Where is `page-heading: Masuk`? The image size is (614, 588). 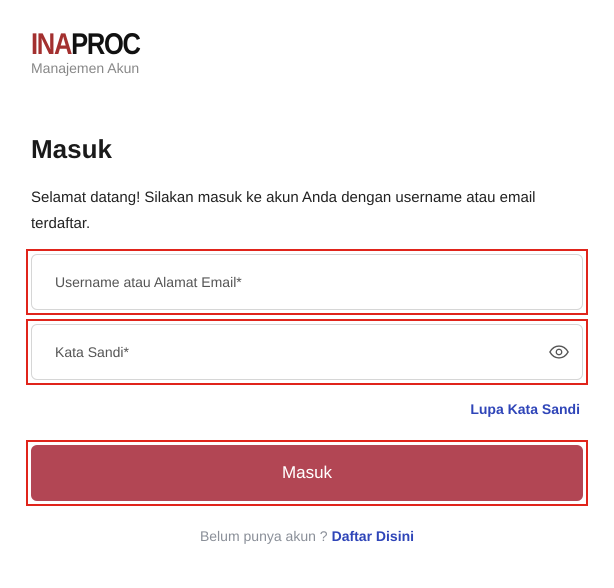
page-heading: Masuk is located at coordinates (71, 149).